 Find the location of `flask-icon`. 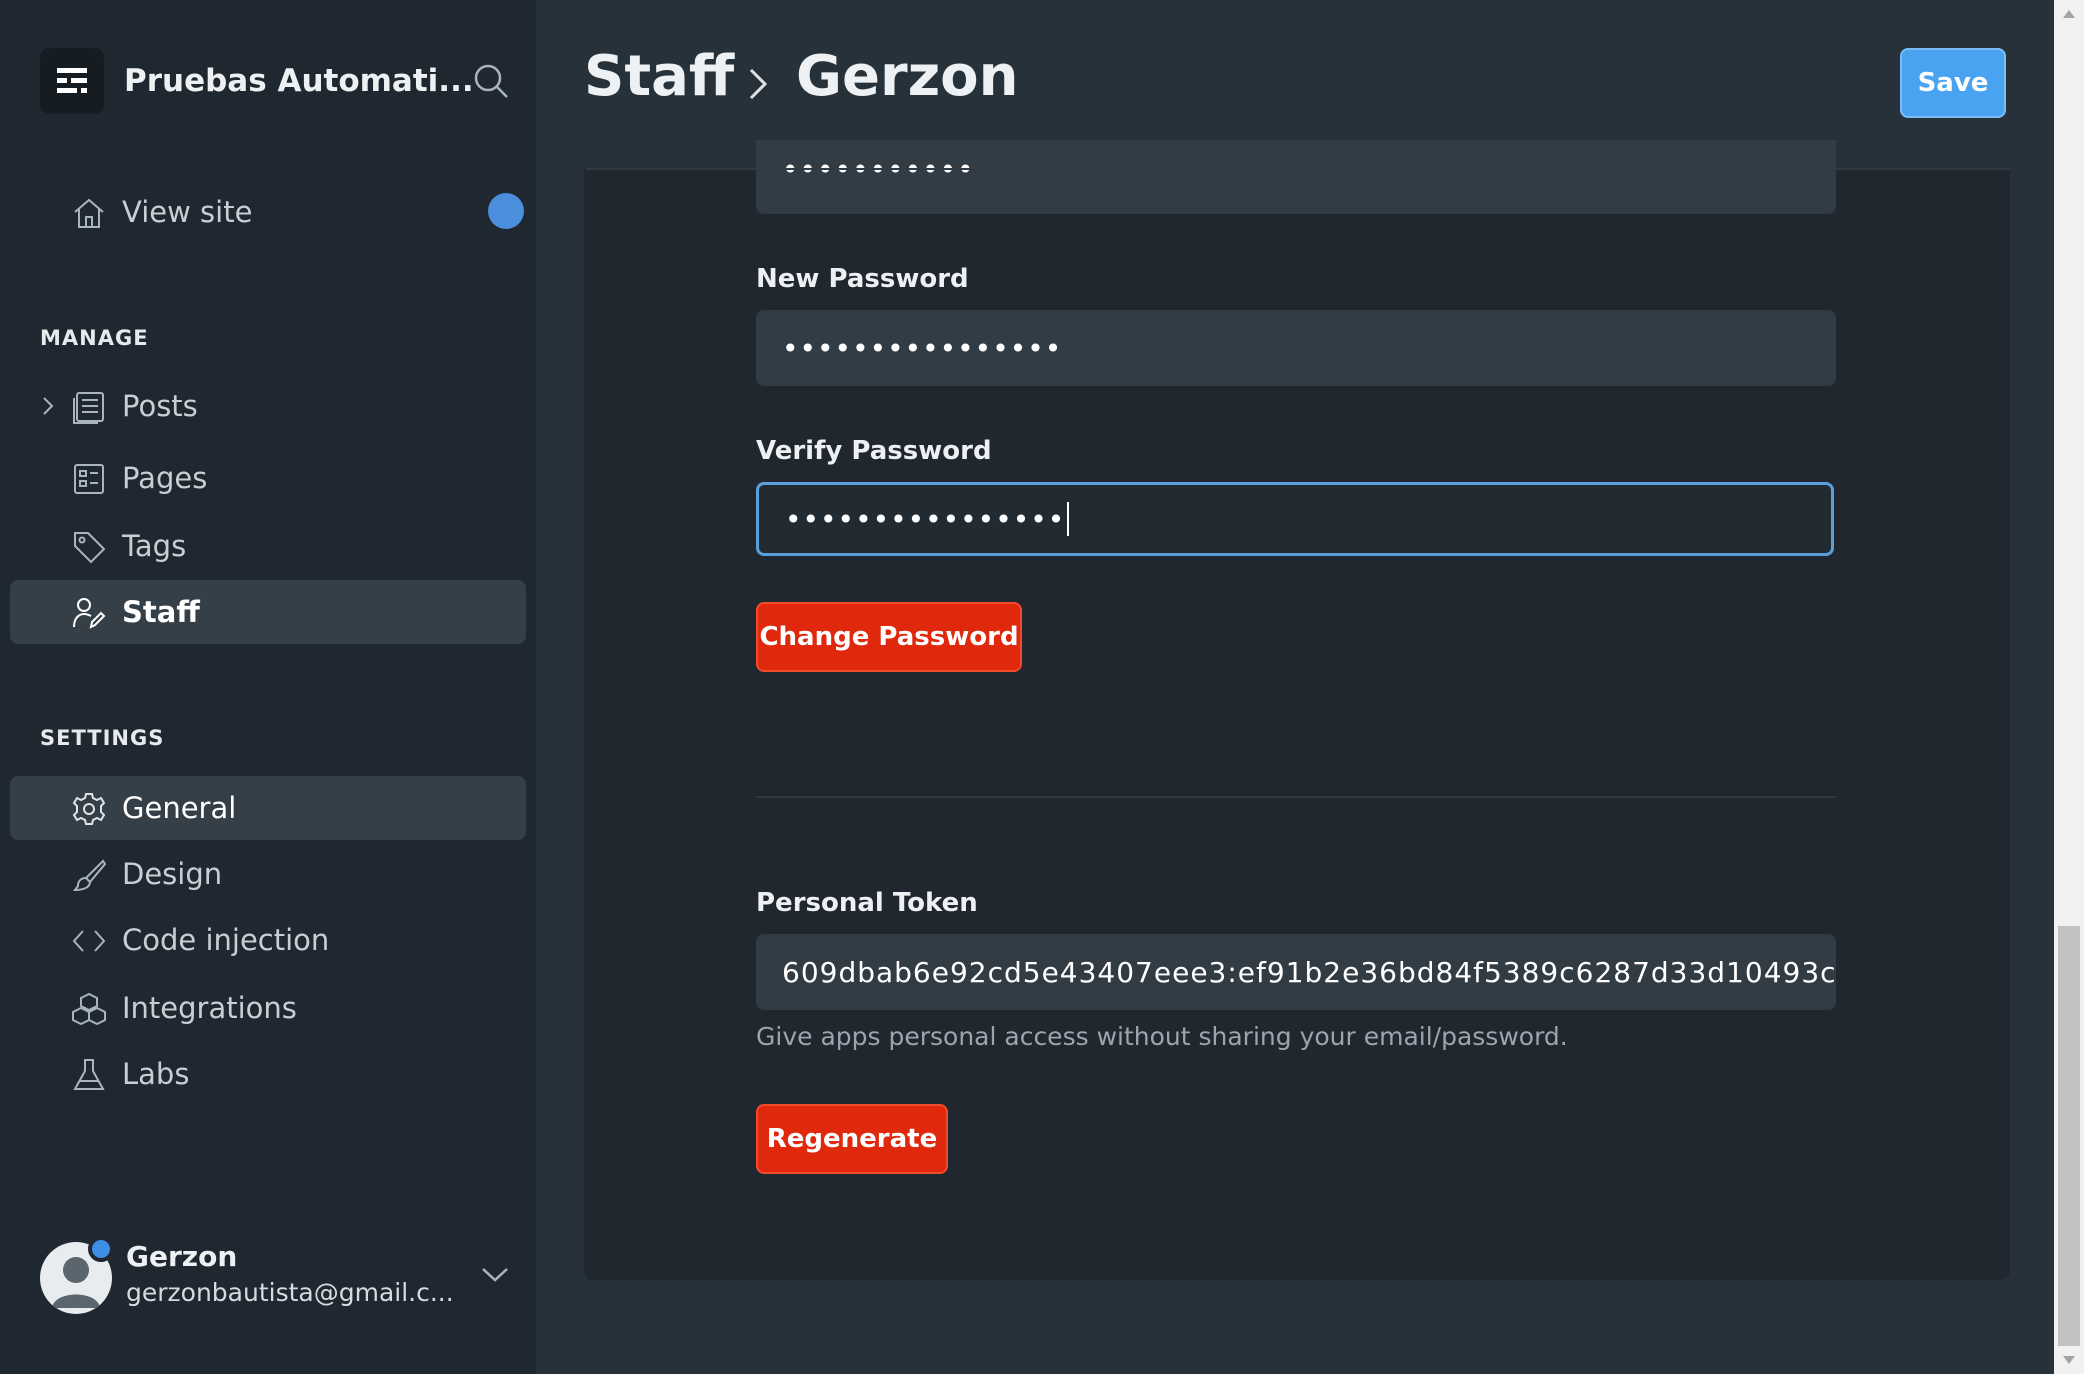

flask-icon is located at coordinates (89, 1075).